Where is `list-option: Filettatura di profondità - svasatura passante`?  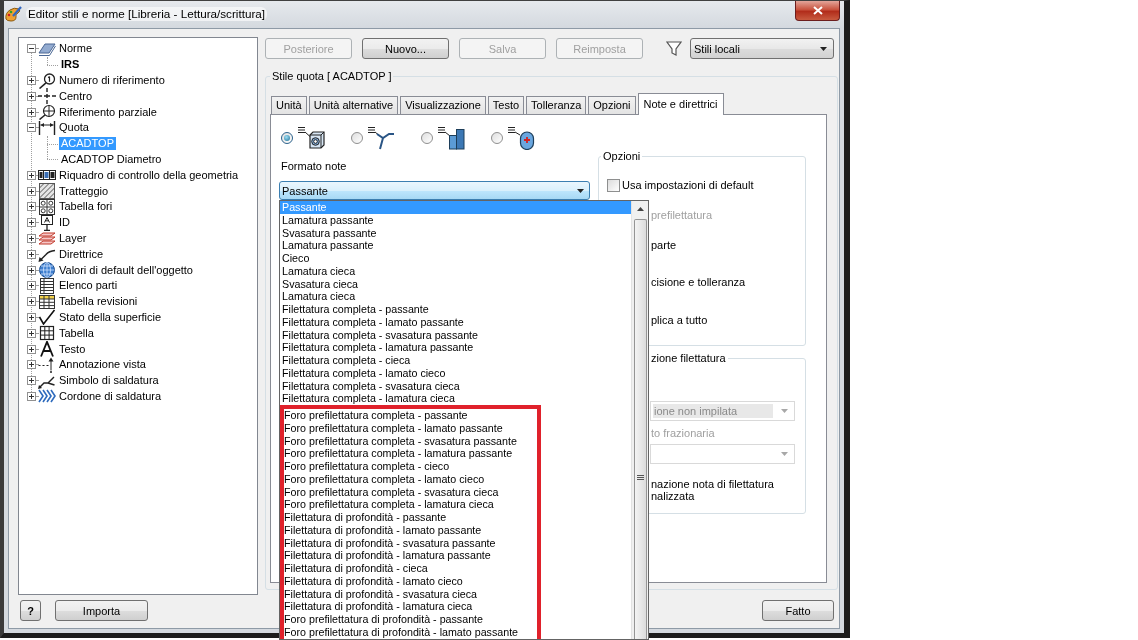 list-option: Filettatura di profondità - svasatura passante is located at coordinates (410, 543).